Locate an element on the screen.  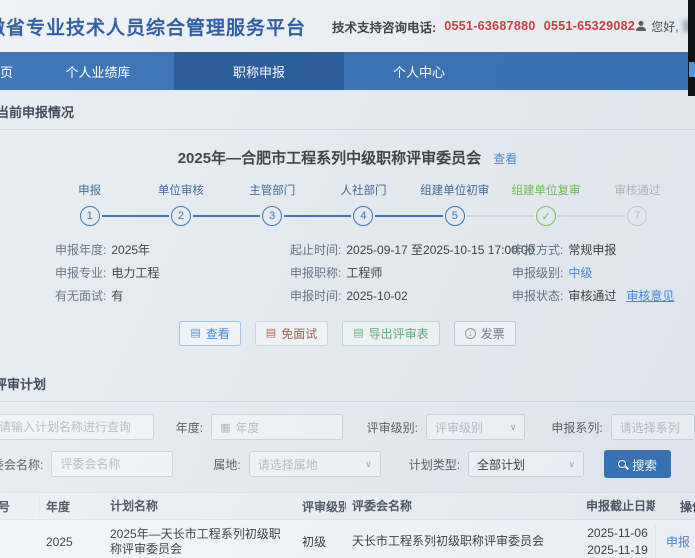
detail-status: 申报状态: 审核通过 审核意见 is located at coordinates (593, 296).